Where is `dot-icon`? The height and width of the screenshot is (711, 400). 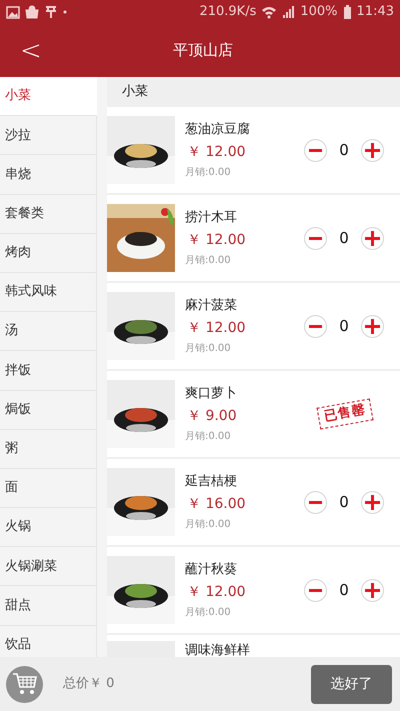 dot-icon is located at coordinates (65, 12).